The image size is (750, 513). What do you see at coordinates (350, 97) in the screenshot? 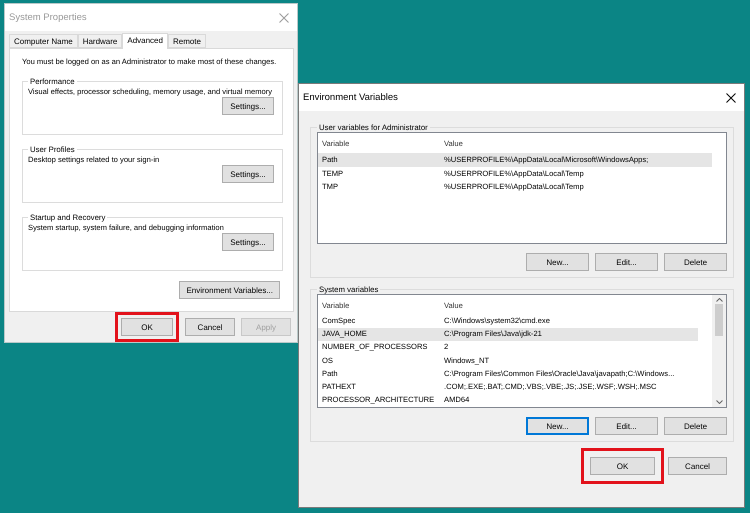
I see `window-title: Environment Variables` at bounding box center [350, 97].